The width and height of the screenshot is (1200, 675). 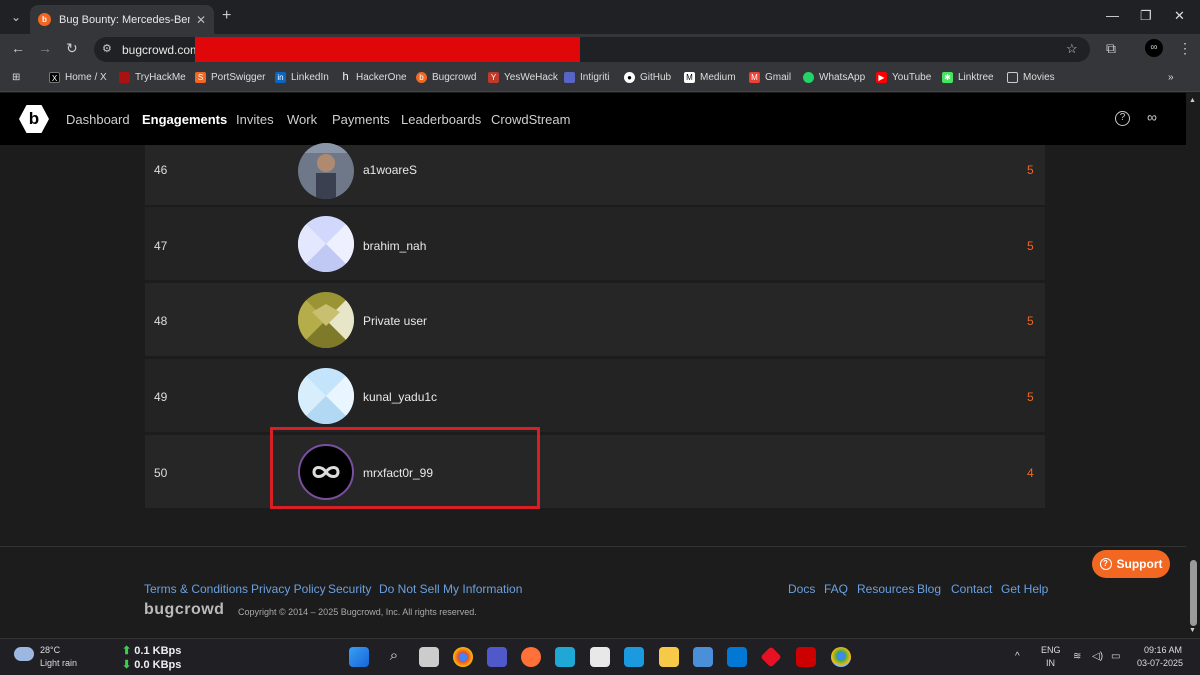 What do you see at coordinates (1193, 593) in the screenshot?
I see `scrollbar-thumb` at bounding box center [1193, 593].